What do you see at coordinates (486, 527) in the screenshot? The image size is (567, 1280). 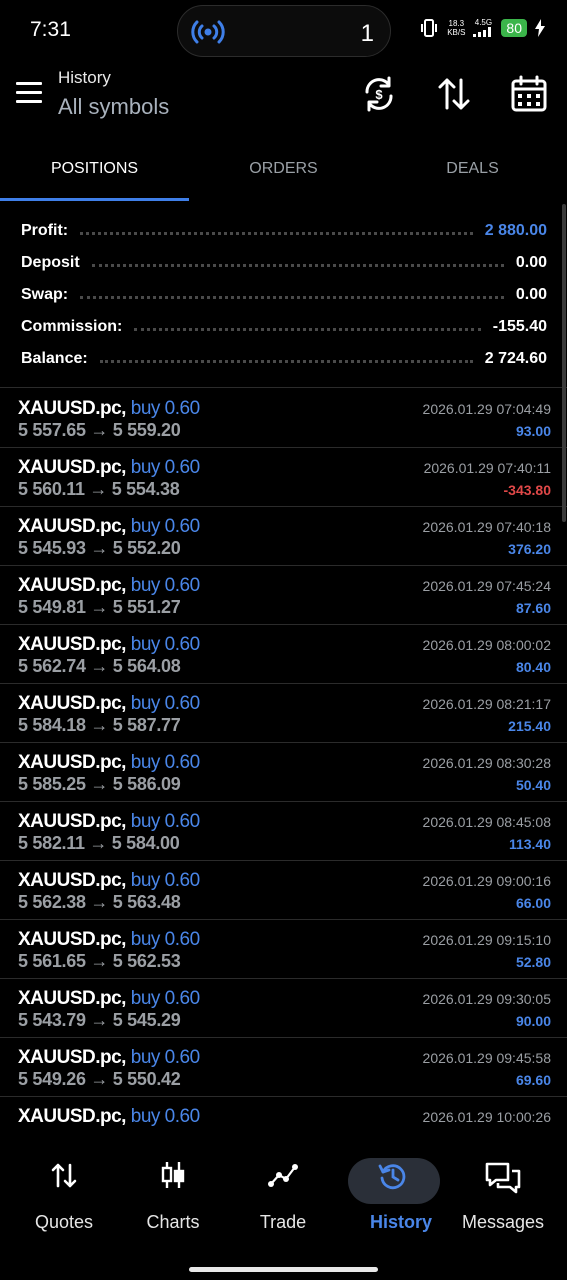 I see `deal-datetime: 2026.01.29 07:40:18` at bounding box center [486, 527].